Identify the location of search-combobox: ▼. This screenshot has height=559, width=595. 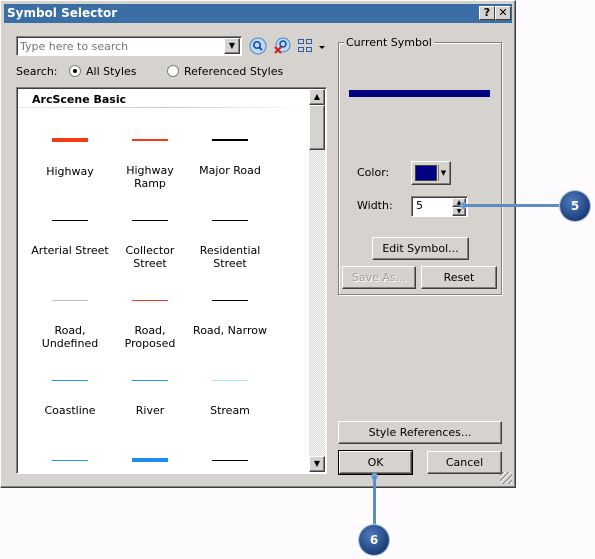
(129, 46).